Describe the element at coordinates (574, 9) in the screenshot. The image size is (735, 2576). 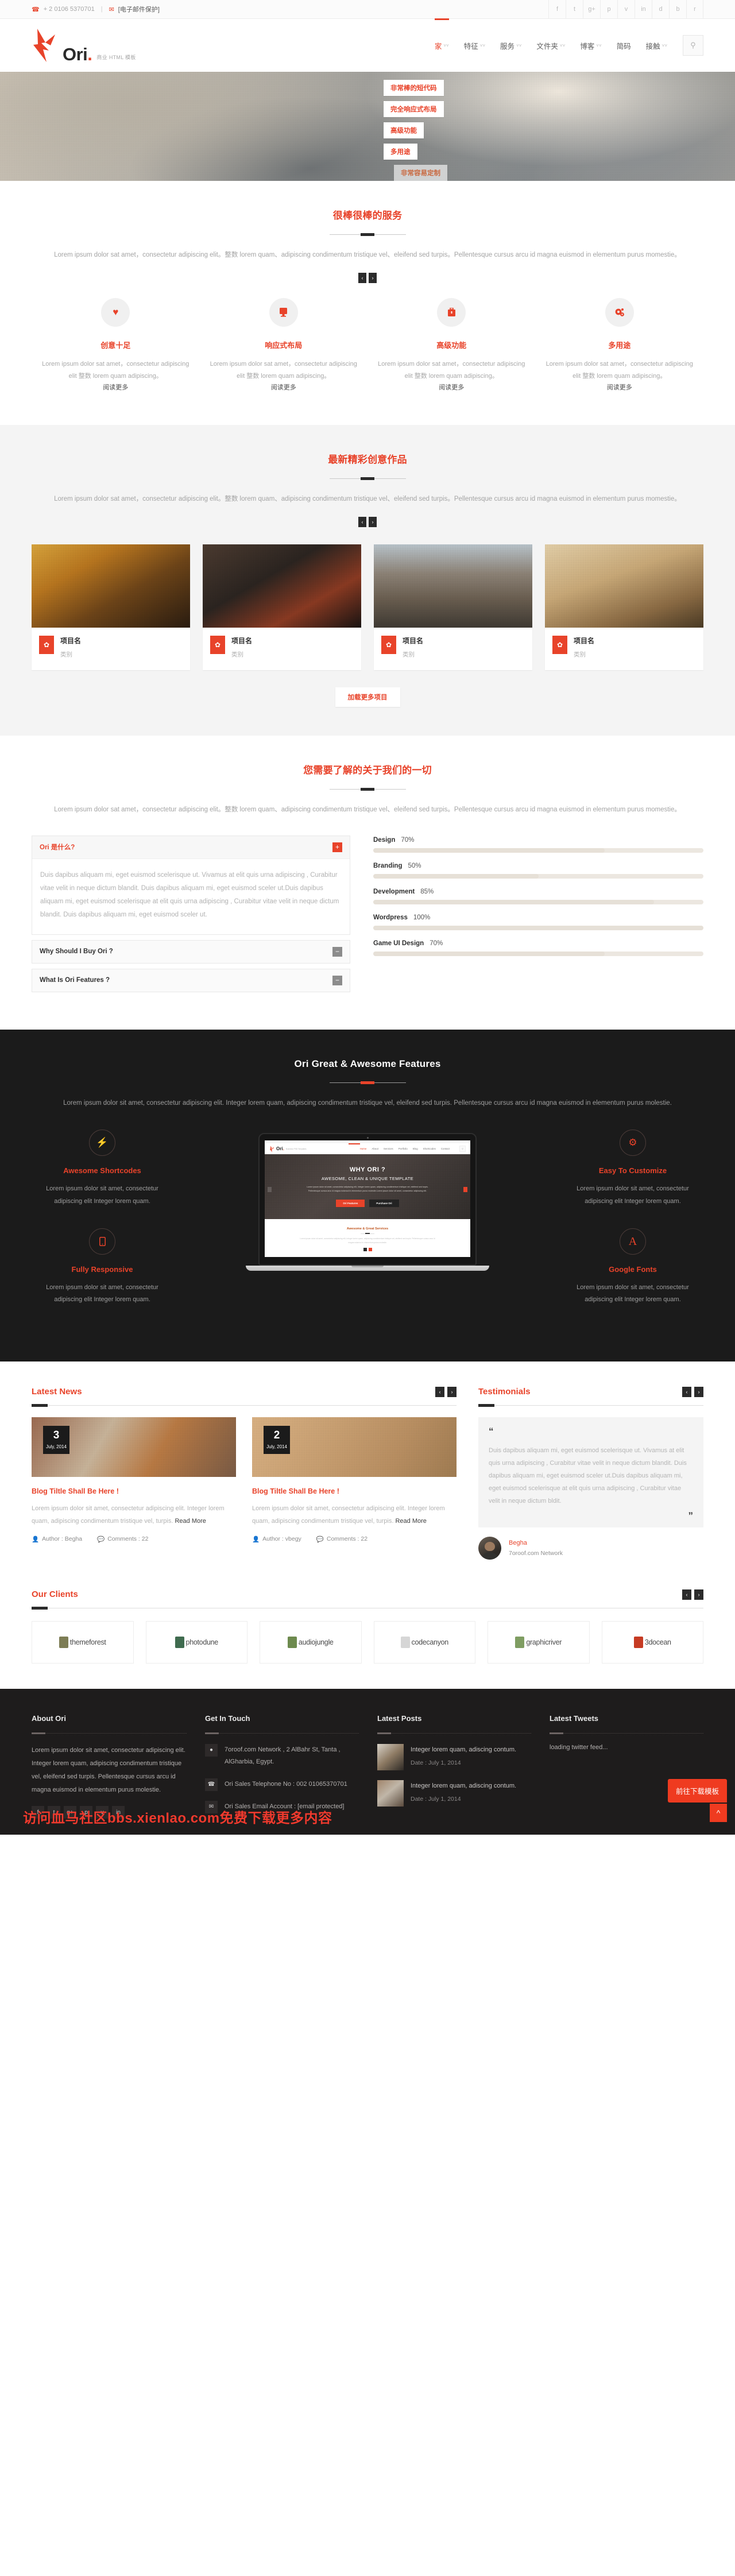
I see `social-twitter-icon: t` at that location.